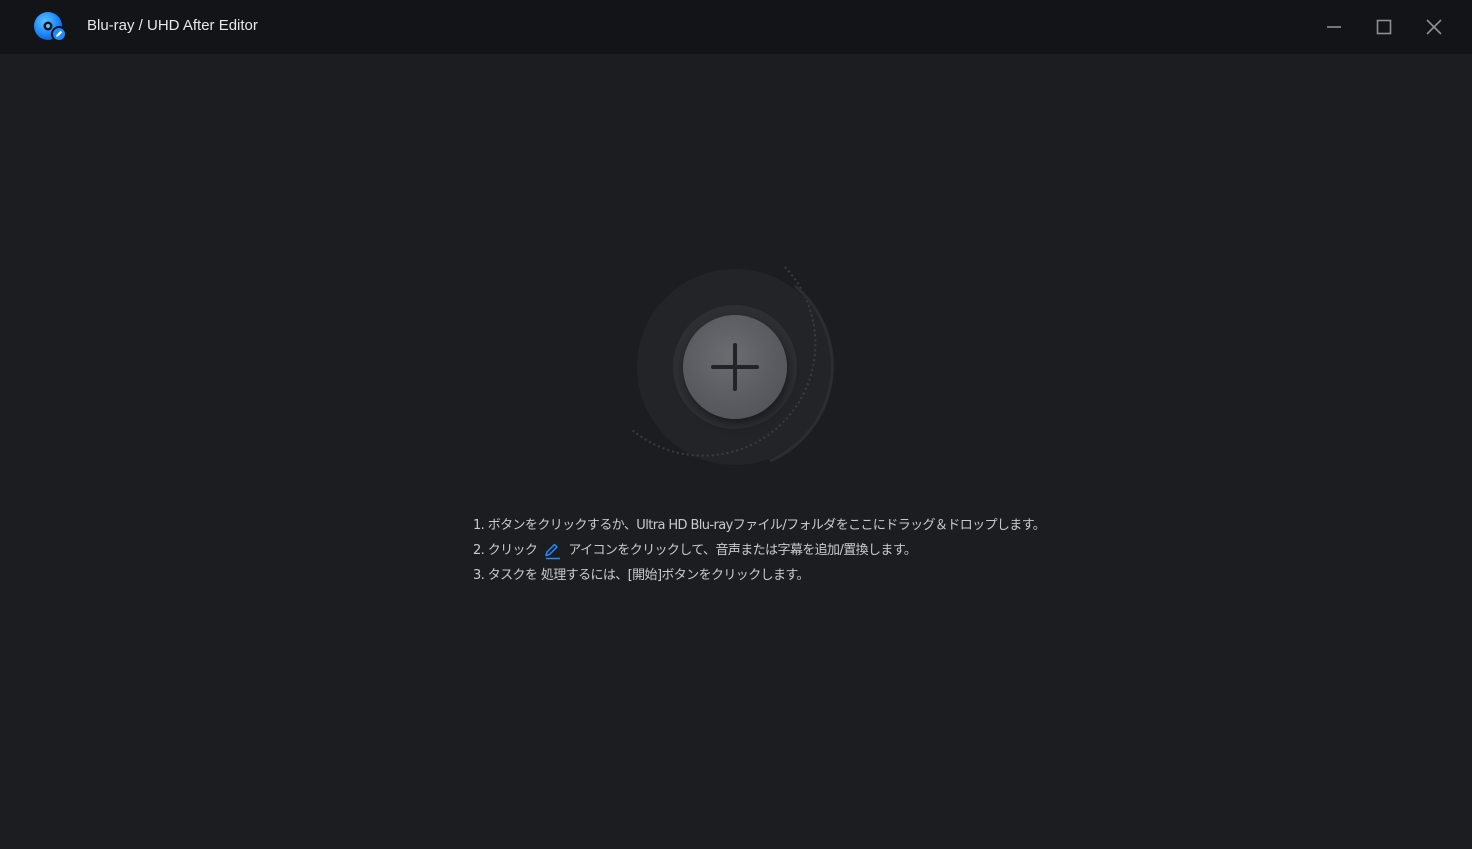 The image size is (1472, 849). Describe the element at coordinates (505, 550) in the screenshot. I see `instruction-text-2a: 2. クリック` at that location.